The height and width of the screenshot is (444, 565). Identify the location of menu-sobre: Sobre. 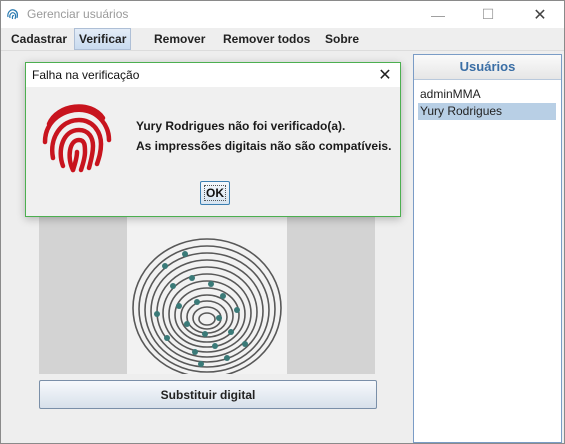
(342, 39).